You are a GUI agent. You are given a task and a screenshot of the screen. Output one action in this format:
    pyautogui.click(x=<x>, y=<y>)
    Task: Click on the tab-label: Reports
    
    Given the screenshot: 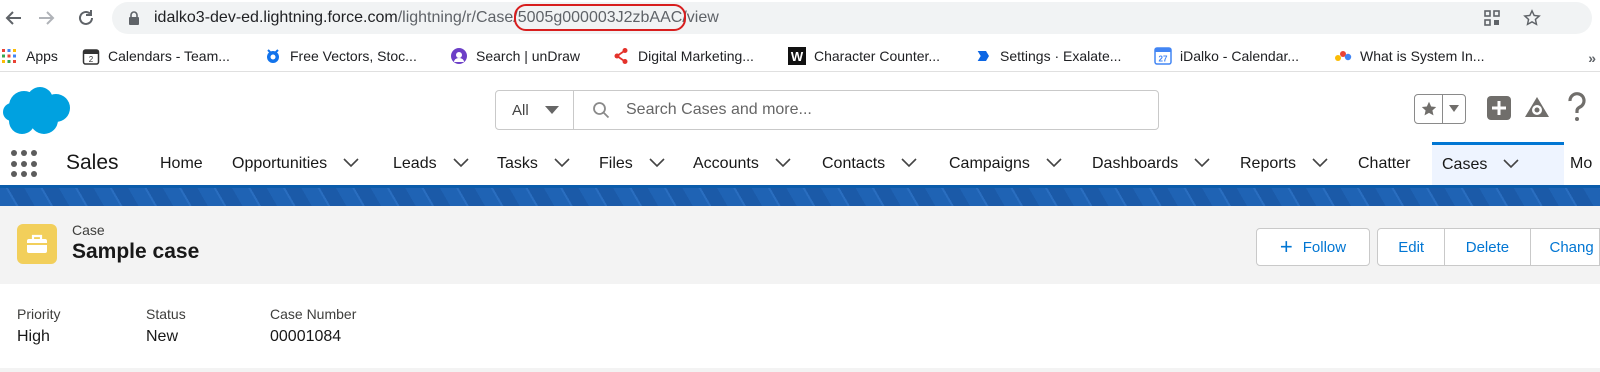 What is the action you would take?
    pyautogui.click(x=1268, y=163)
    